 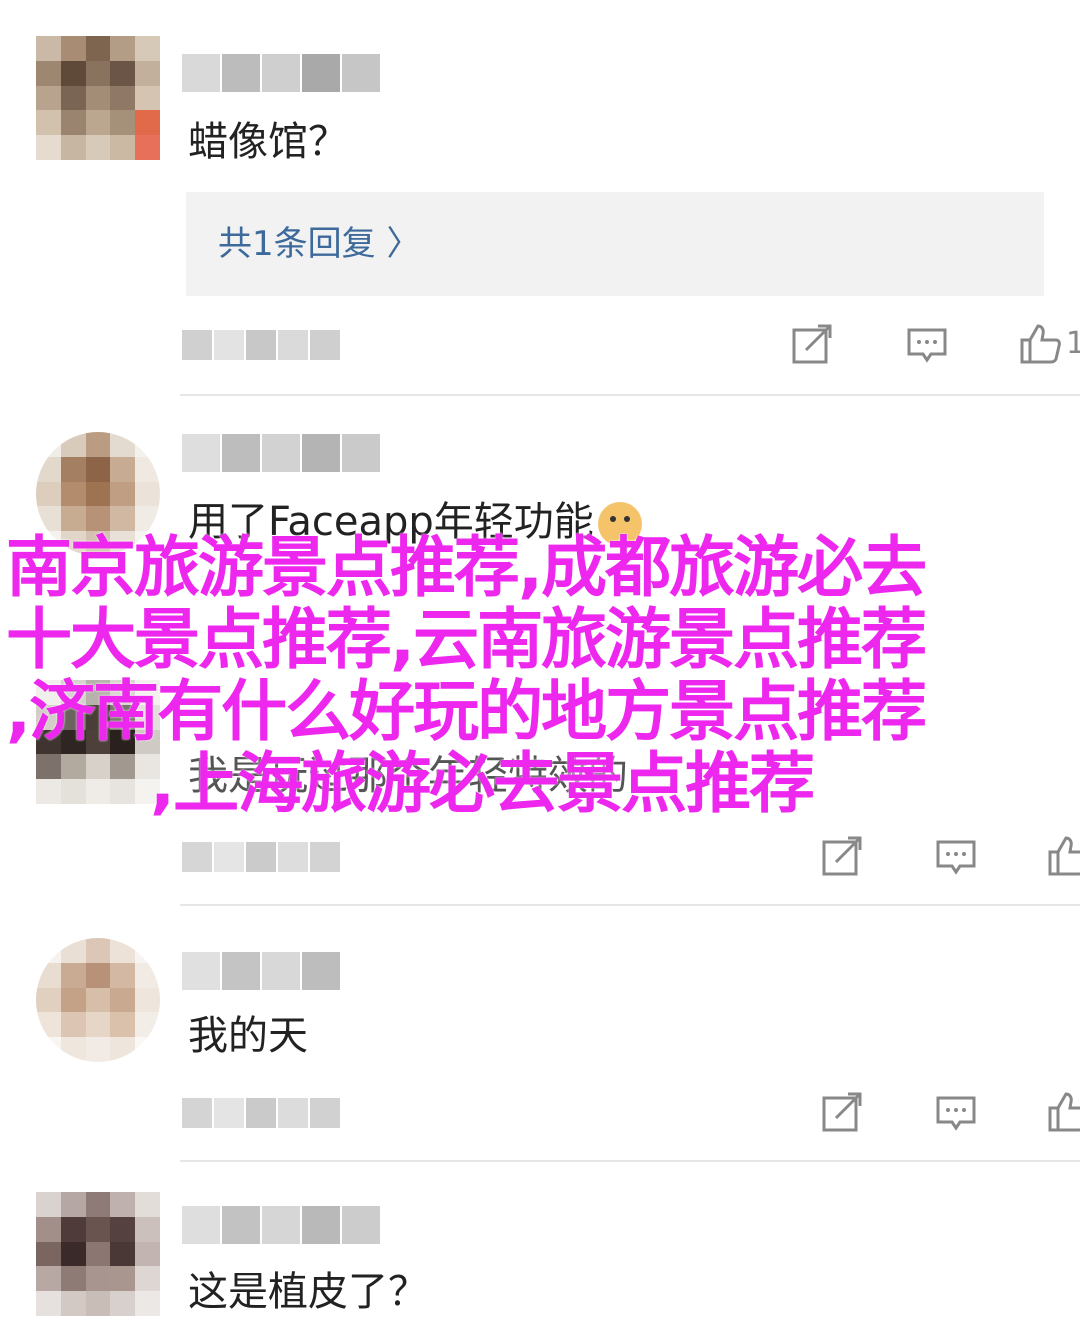 What do you see at coordinates (248, 1036) in the screenshot?
I see `comment-text: 我的天` at bounding box center [248, 1036].